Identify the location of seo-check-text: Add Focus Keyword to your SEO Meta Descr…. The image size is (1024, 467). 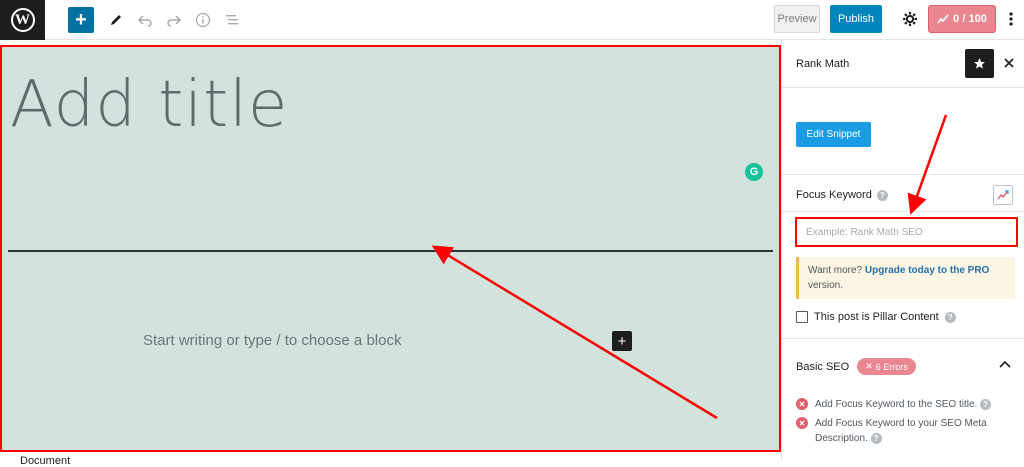
(915, 431).